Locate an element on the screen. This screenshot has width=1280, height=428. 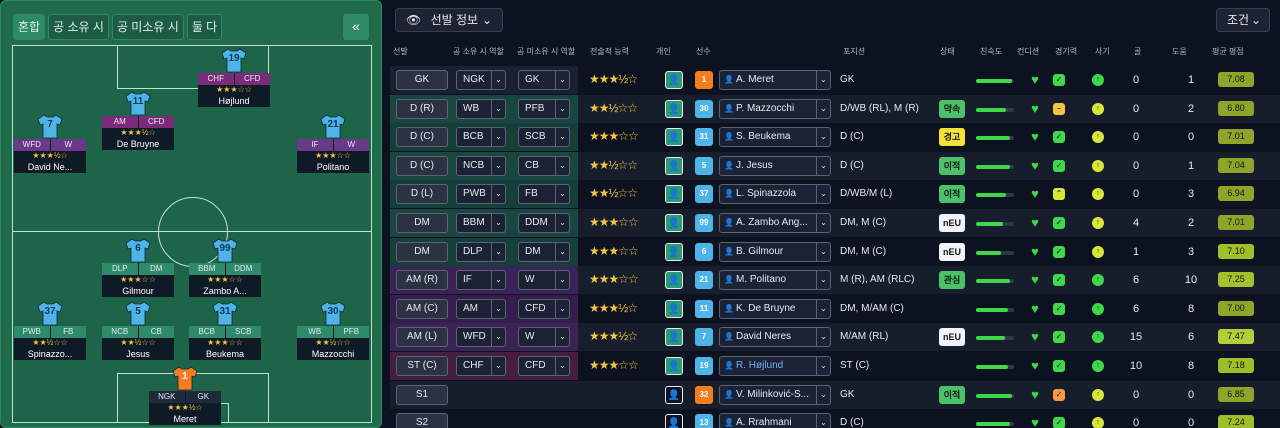
column-header: 포지션 is located at coordinates (854, 53).